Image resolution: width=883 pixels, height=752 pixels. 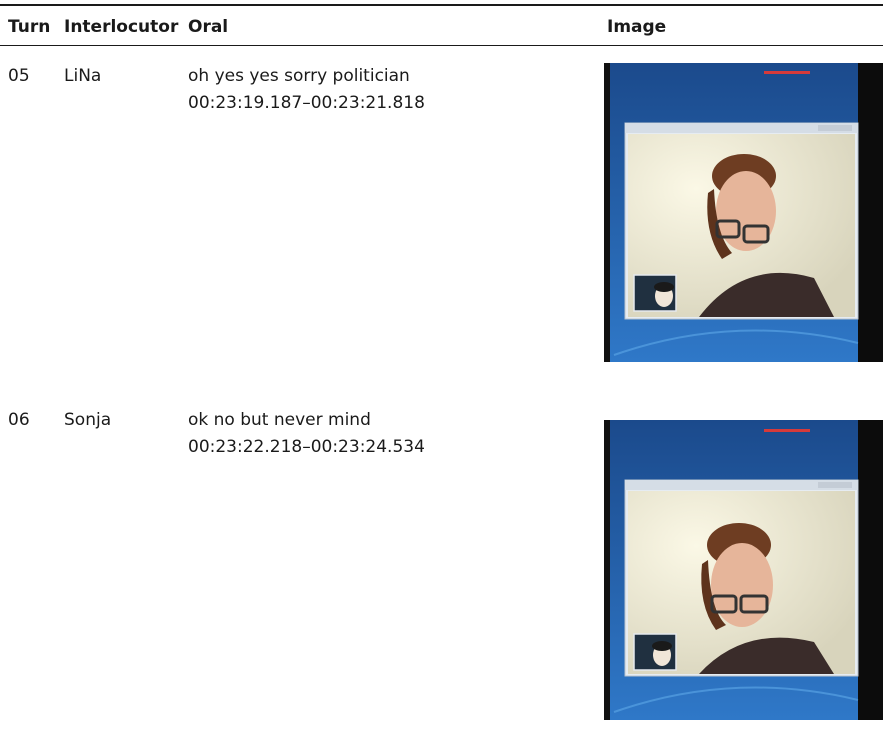 I want to click on table-top-rule, so click(x=441, y=5).